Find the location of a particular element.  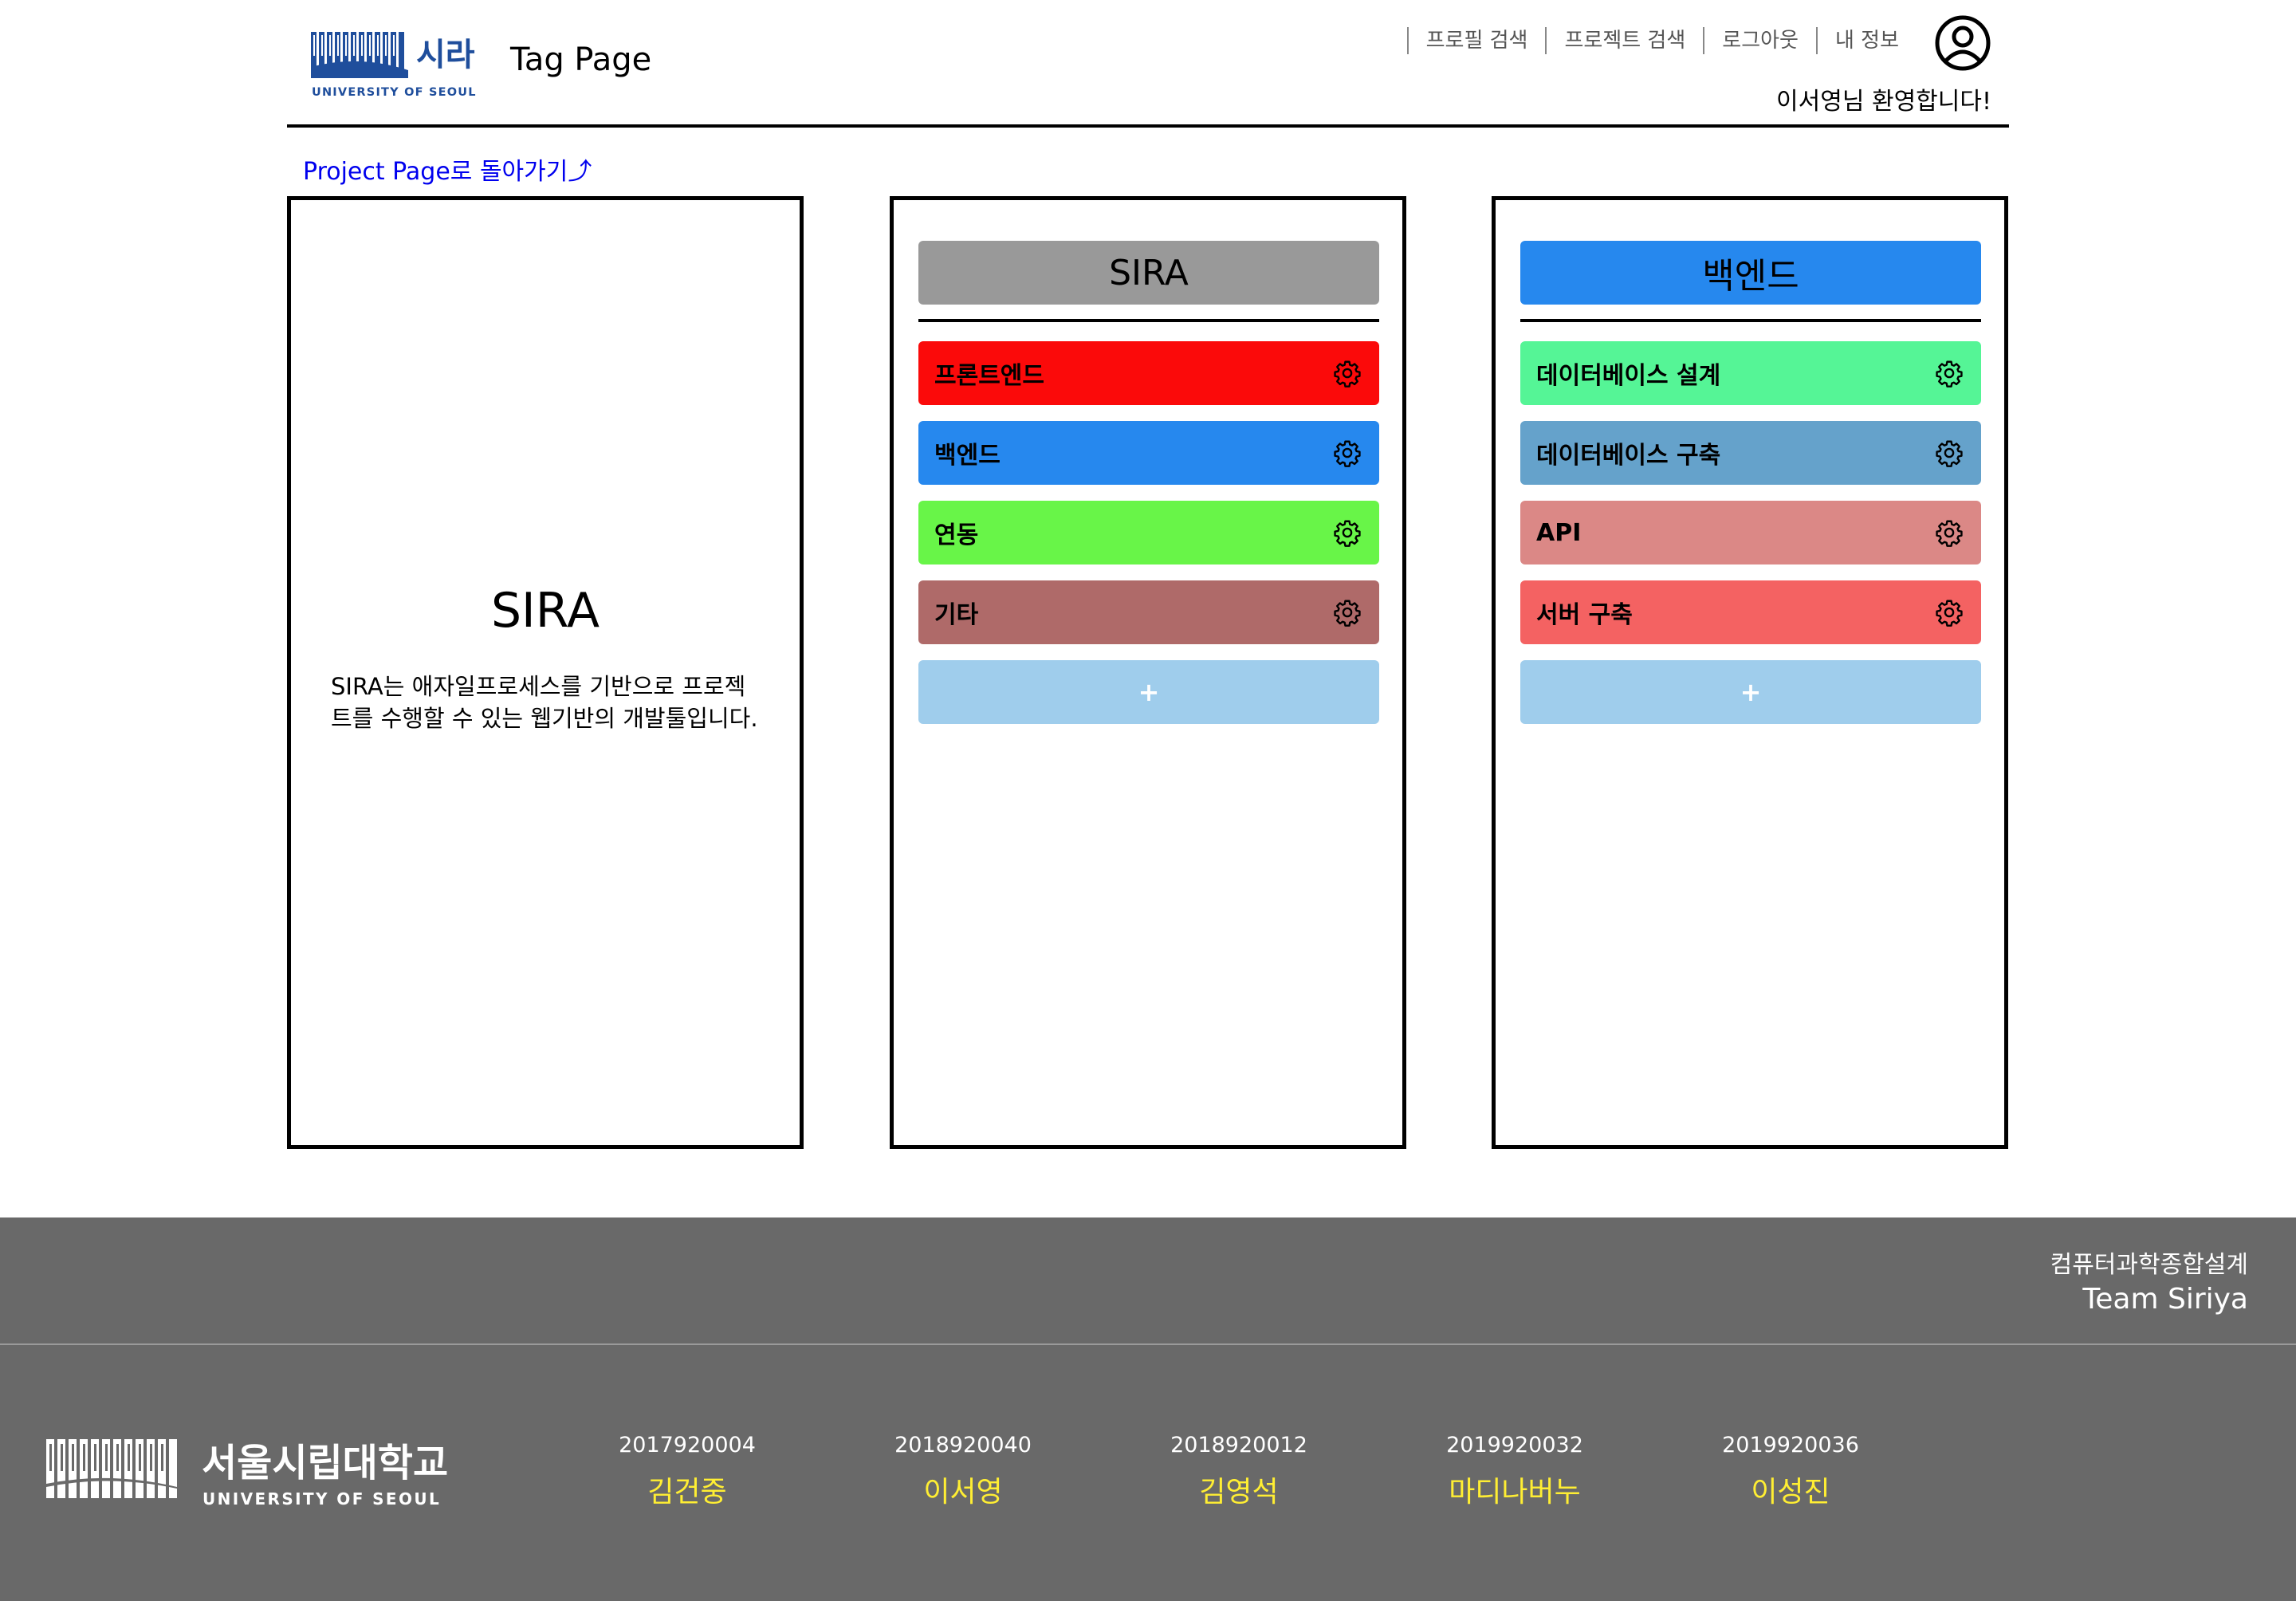

member-name: 이서영 is located at coordinates (963, 1492).